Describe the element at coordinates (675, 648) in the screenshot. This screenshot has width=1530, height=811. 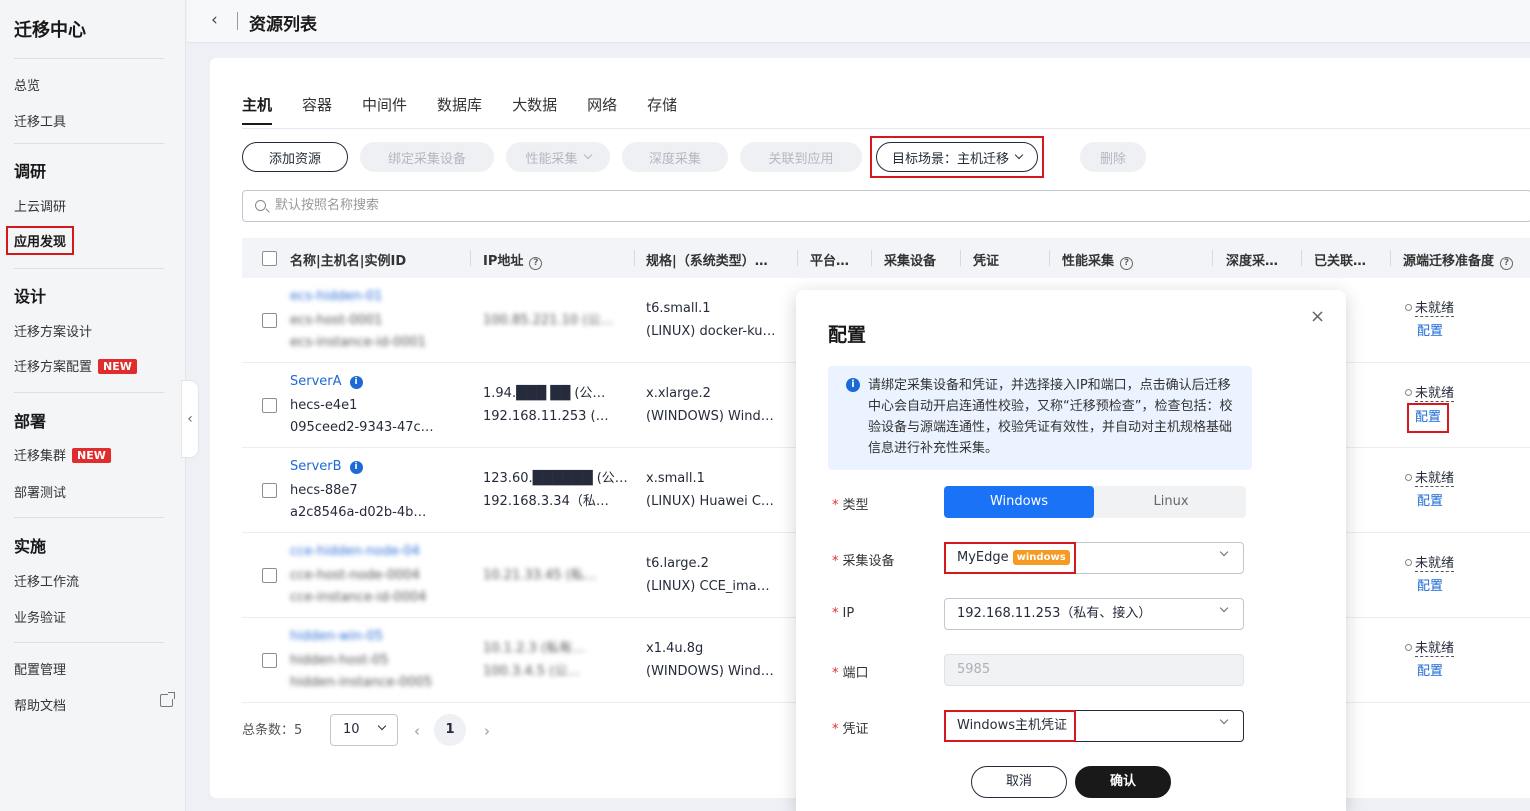
I see `spec: x1.4u.8g` at that location.